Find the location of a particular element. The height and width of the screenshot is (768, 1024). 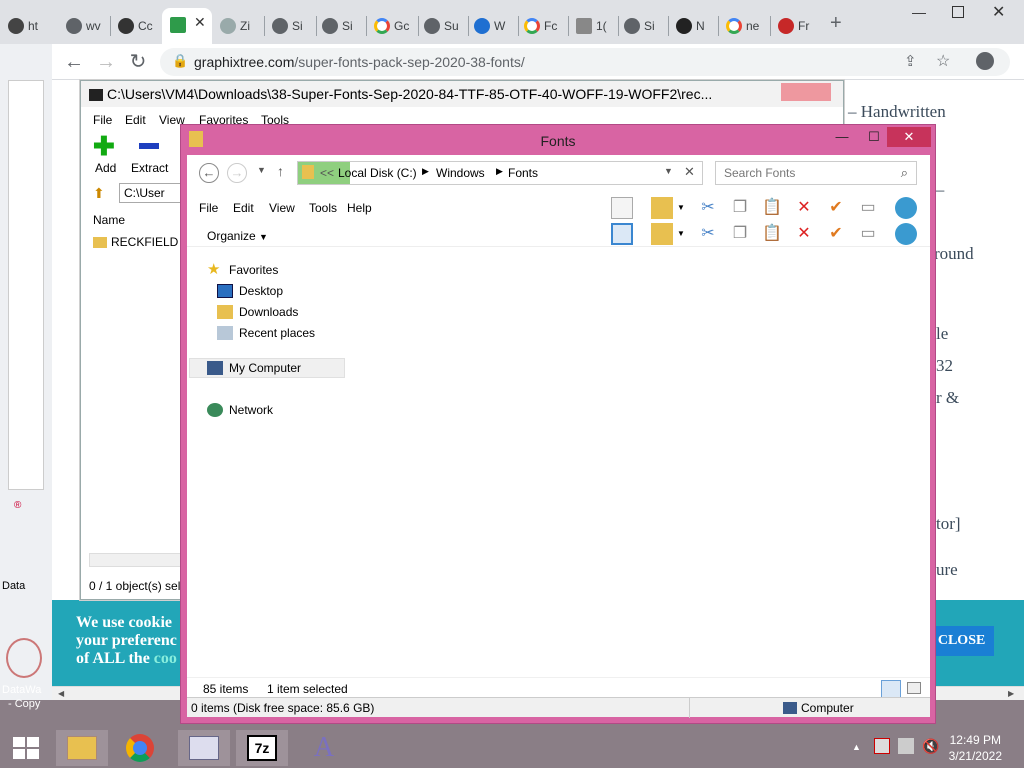

close-button: ✕ is located at coordinates (909, 137).